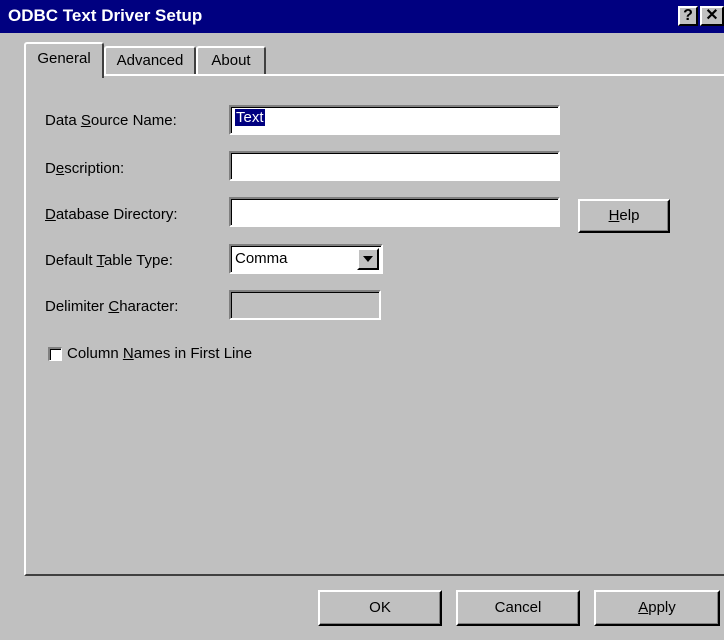 The image size is (724, 640). Describe the element at coordinates (380, 608) in the screenshot. I see `ok-button: OK` at that location.